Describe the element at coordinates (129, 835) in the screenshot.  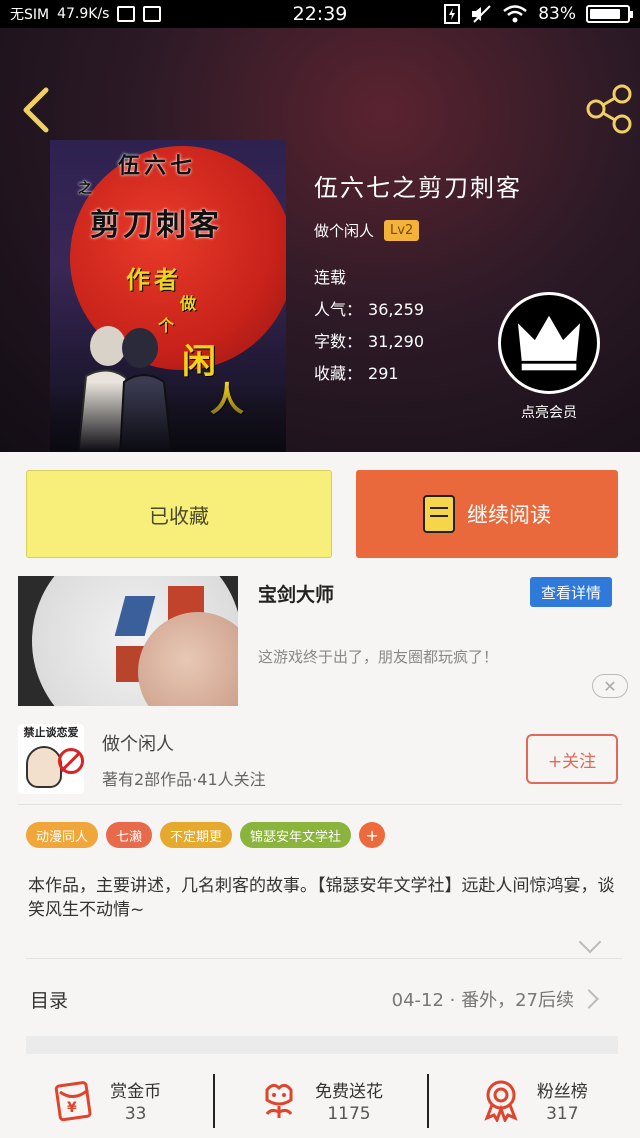
I see `tag-item: 七濑` at that location.